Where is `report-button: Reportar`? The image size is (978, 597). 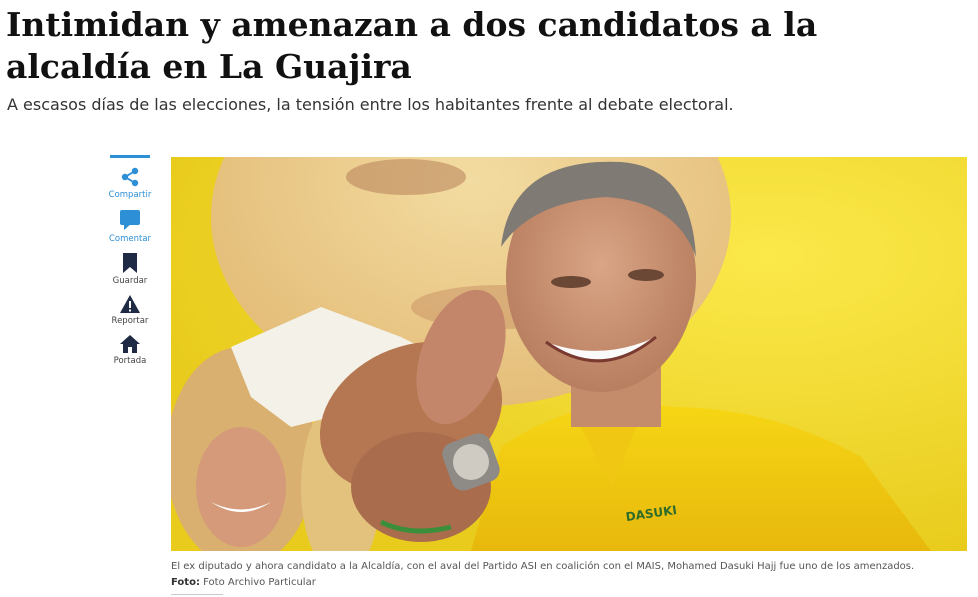 report-button: Reportar is located at coordinates (130, 310).